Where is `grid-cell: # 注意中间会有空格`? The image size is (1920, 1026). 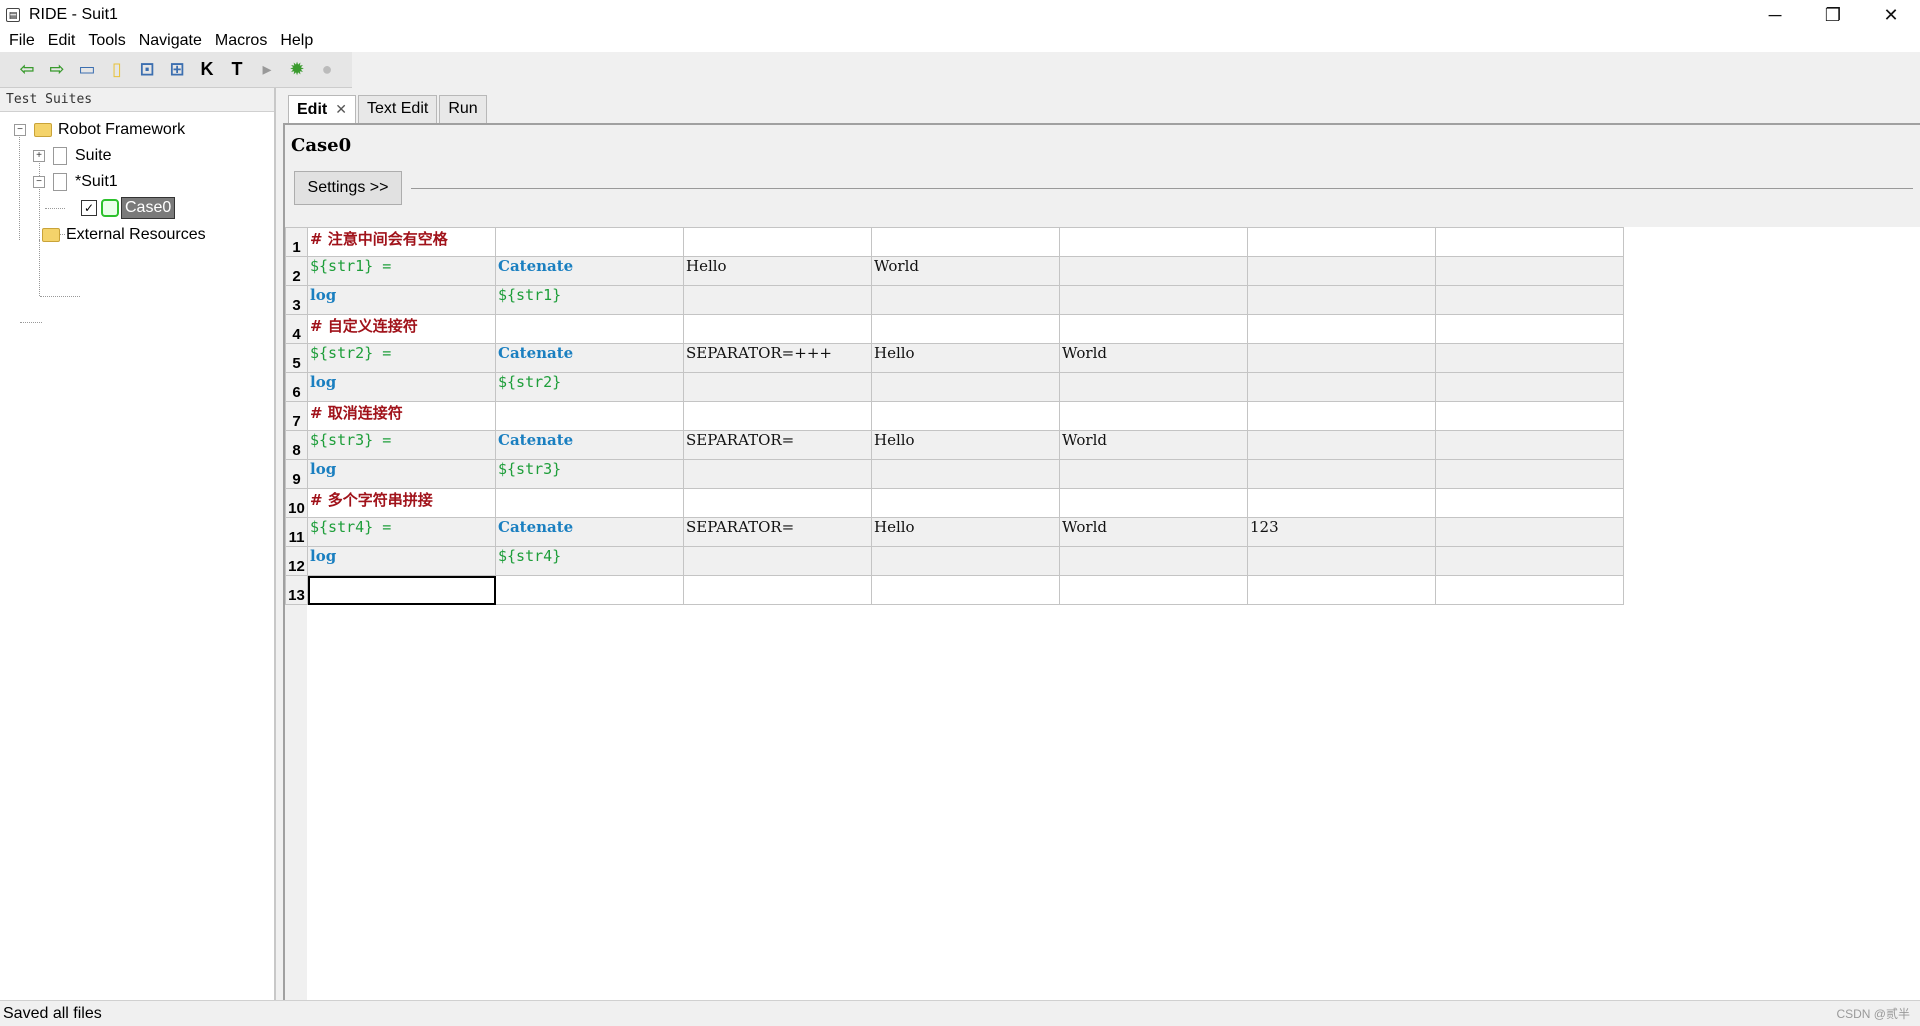
grid-cell: # 注意中间会有空格 is located at coordinates (401, 242).